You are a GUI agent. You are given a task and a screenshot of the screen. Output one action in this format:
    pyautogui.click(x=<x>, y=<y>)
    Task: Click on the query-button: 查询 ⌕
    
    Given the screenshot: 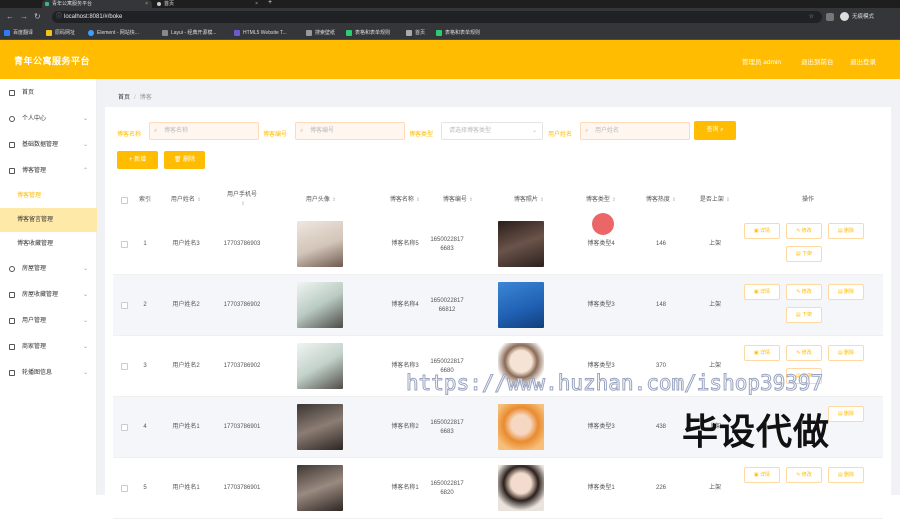 What is the action you would take?
    pyautogui.click(x=715, y=130)
    